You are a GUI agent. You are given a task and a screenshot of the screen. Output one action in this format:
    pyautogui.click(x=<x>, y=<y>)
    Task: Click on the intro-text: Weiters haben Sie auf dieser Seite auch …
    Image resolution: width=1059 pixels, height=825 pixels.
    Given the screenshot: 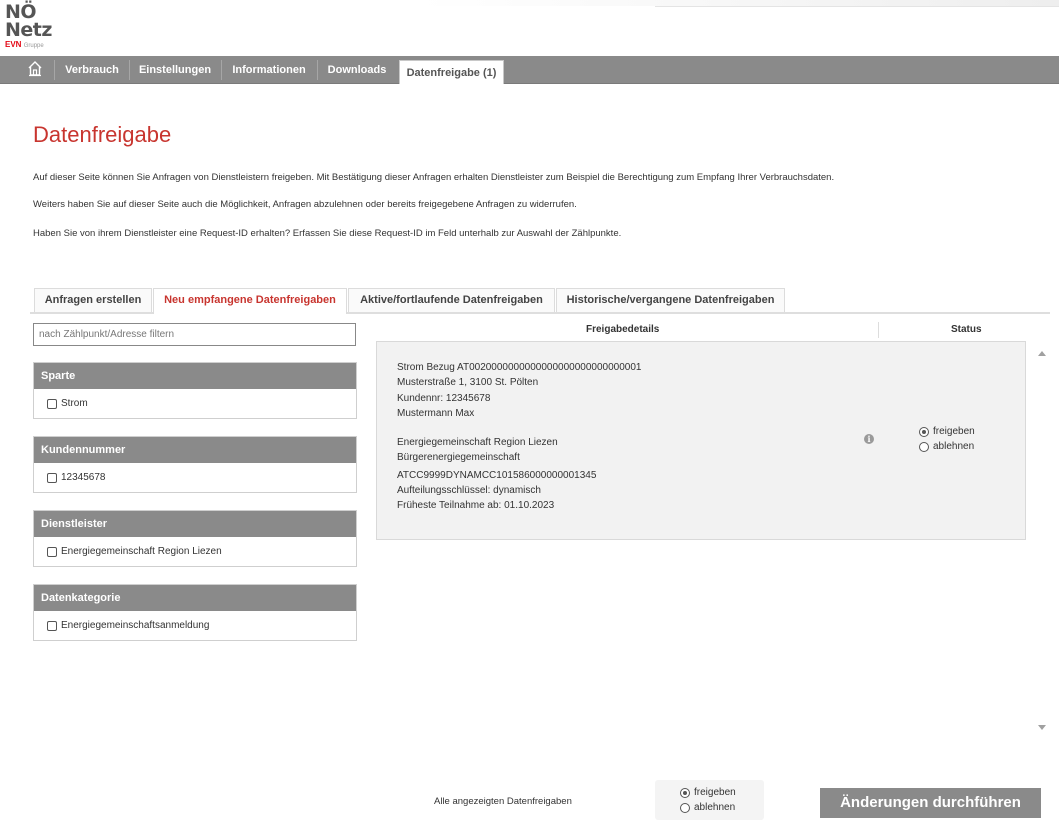 What is the action you would take?
    pyautogui.click(x=305, y=204)
    